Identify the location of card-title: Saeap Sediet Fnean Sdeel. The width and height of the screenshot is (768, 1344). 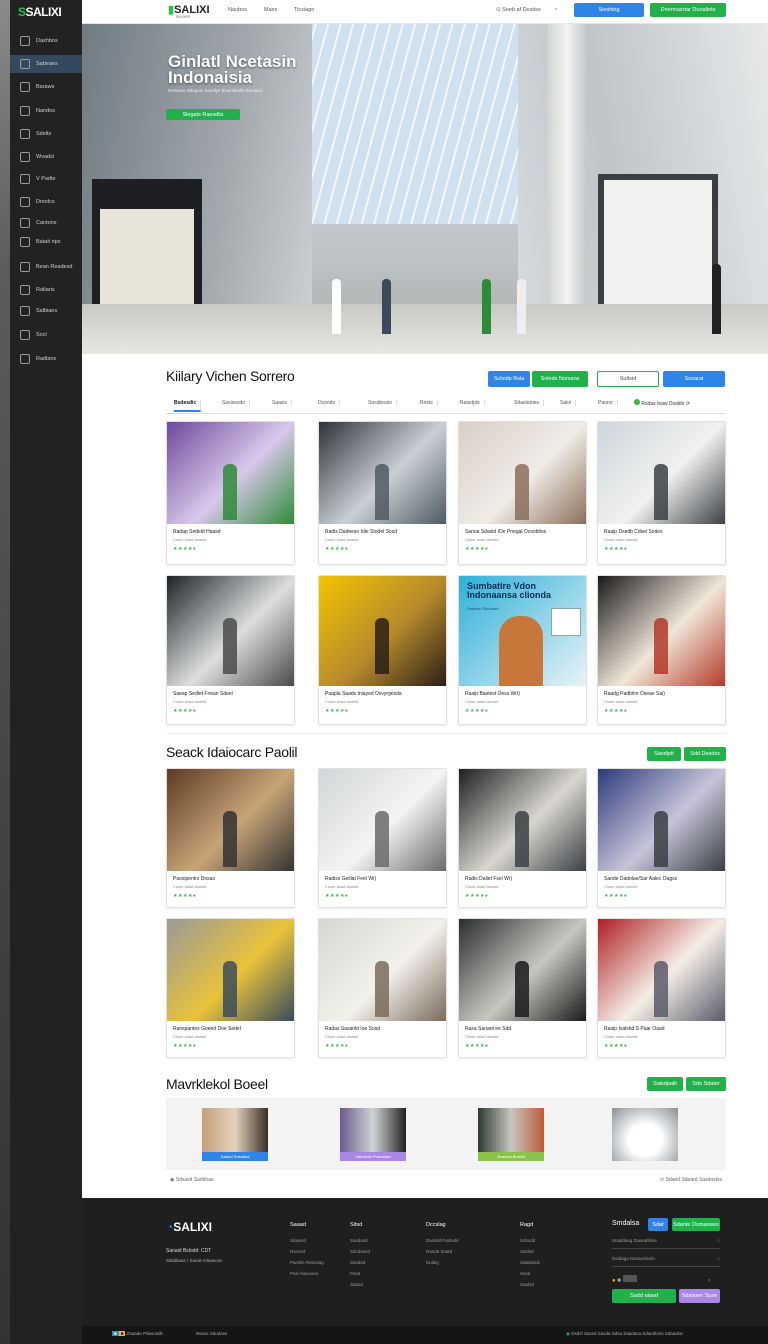
(230, 694).